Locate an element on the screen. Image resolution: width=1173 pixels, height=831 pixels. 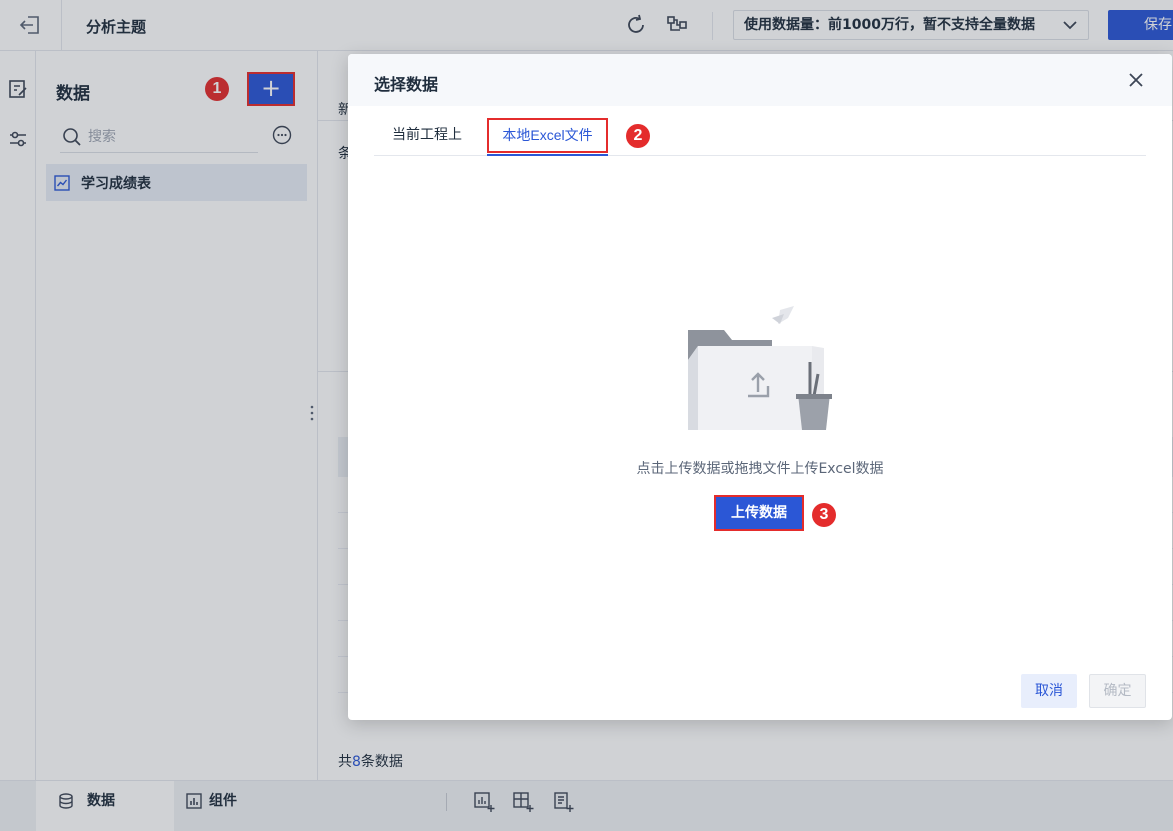
close-icon is located at coordinates (1136, 80).